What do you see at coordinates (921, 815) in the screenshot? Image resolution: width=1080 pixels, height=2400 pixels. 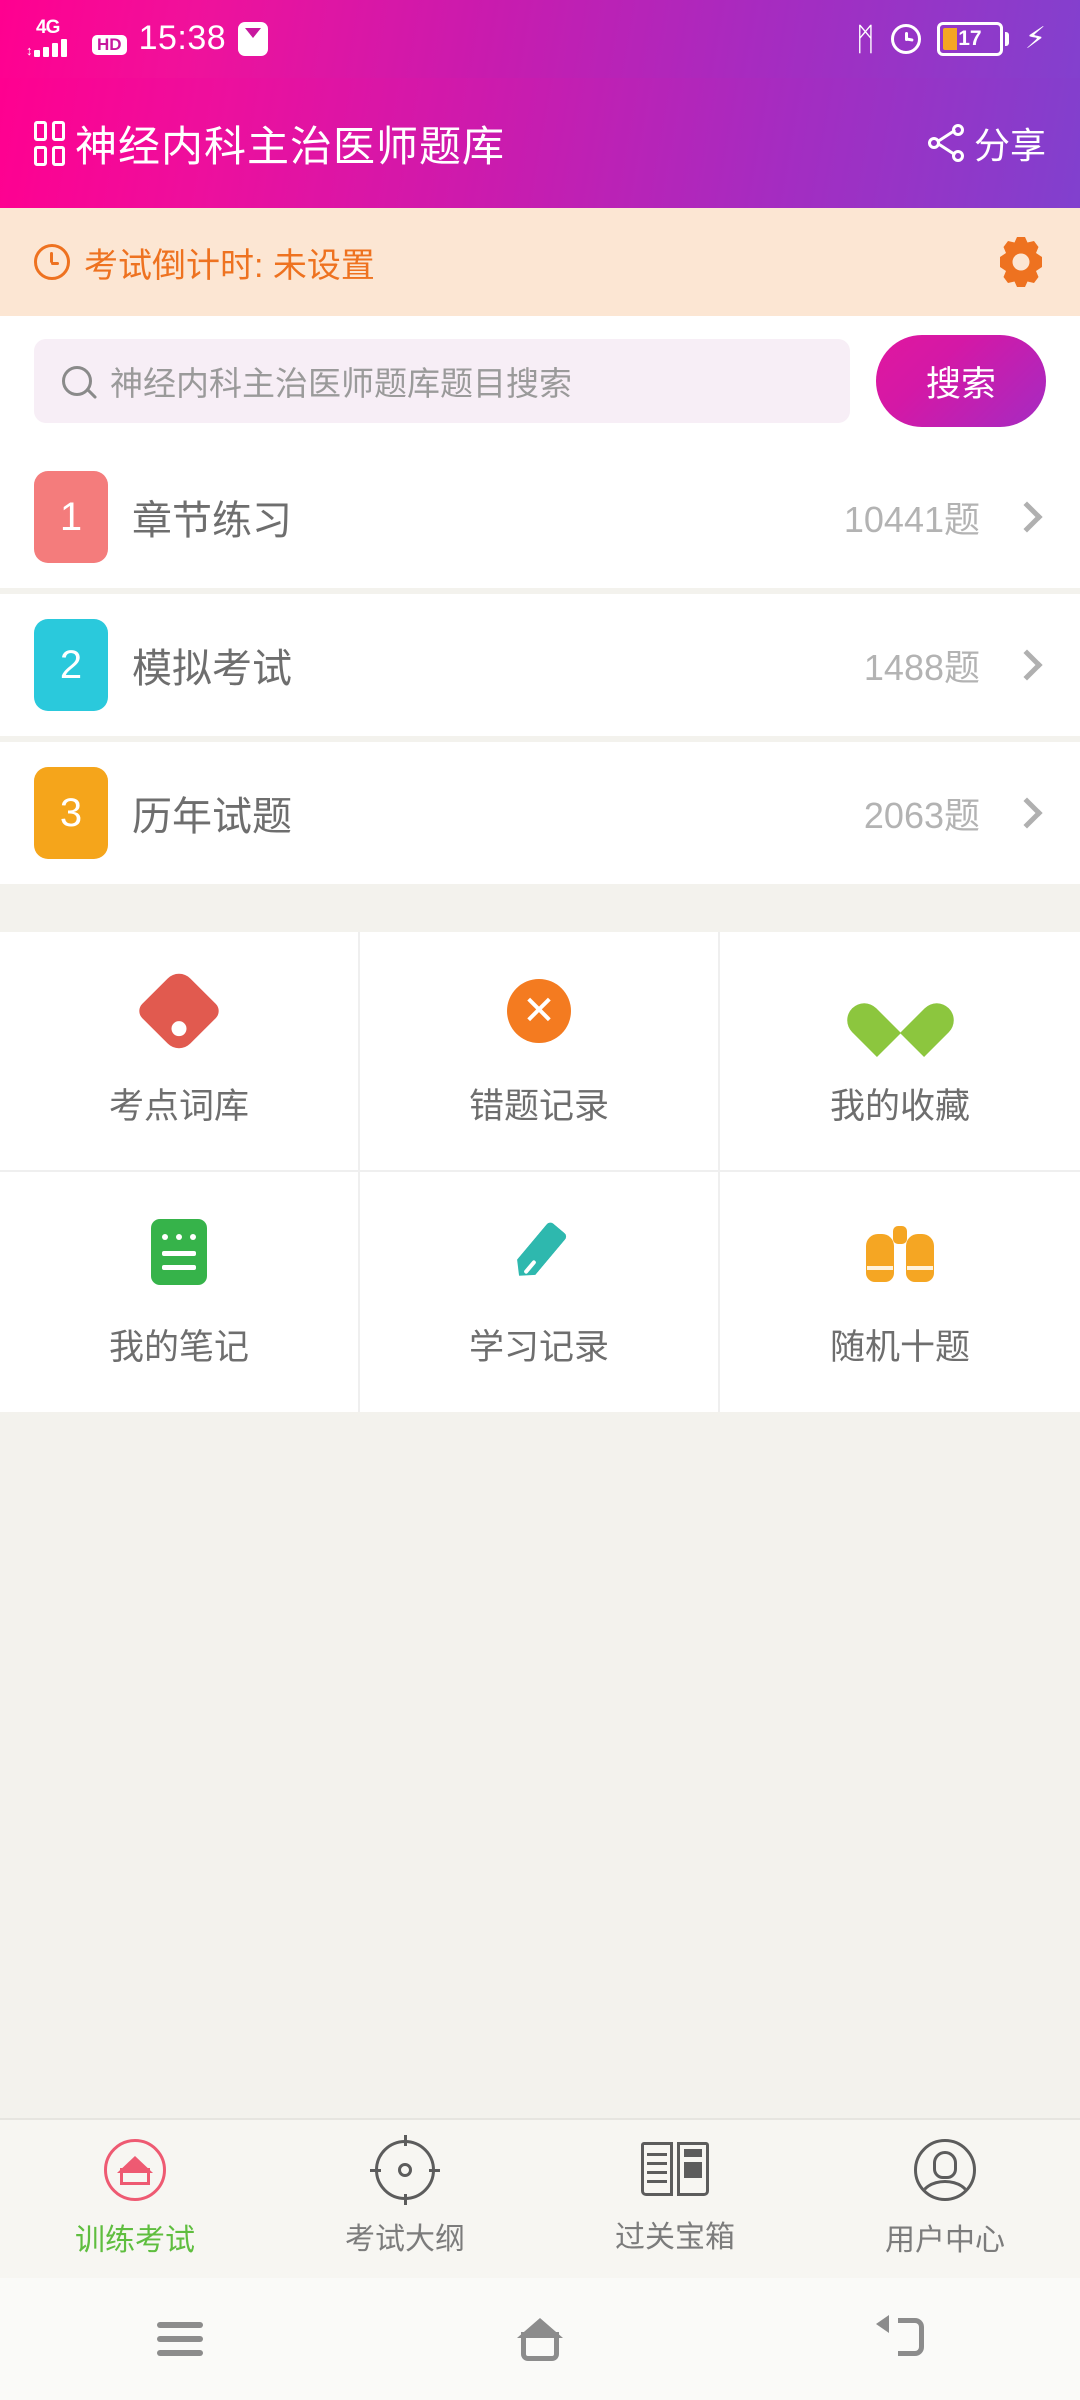 I see `list-item-count: 2063题` at bounding box center [921, 815].